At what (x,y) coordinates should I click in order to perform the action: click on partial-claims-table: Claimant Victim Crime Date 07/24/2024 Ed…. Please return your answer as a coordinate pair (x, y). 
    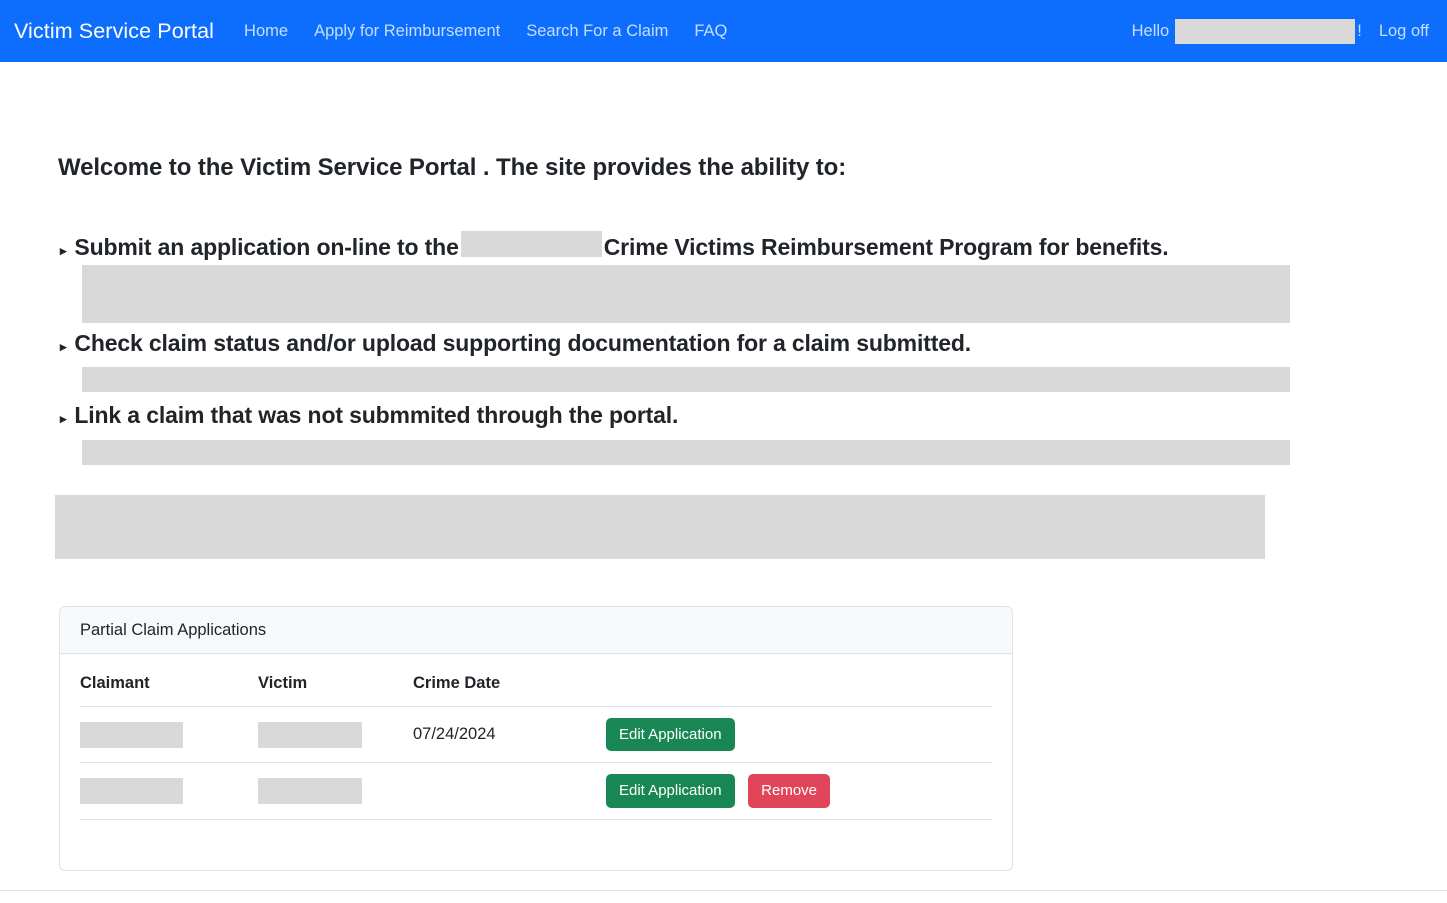
    Looking at the image, I should click on (536, 745).